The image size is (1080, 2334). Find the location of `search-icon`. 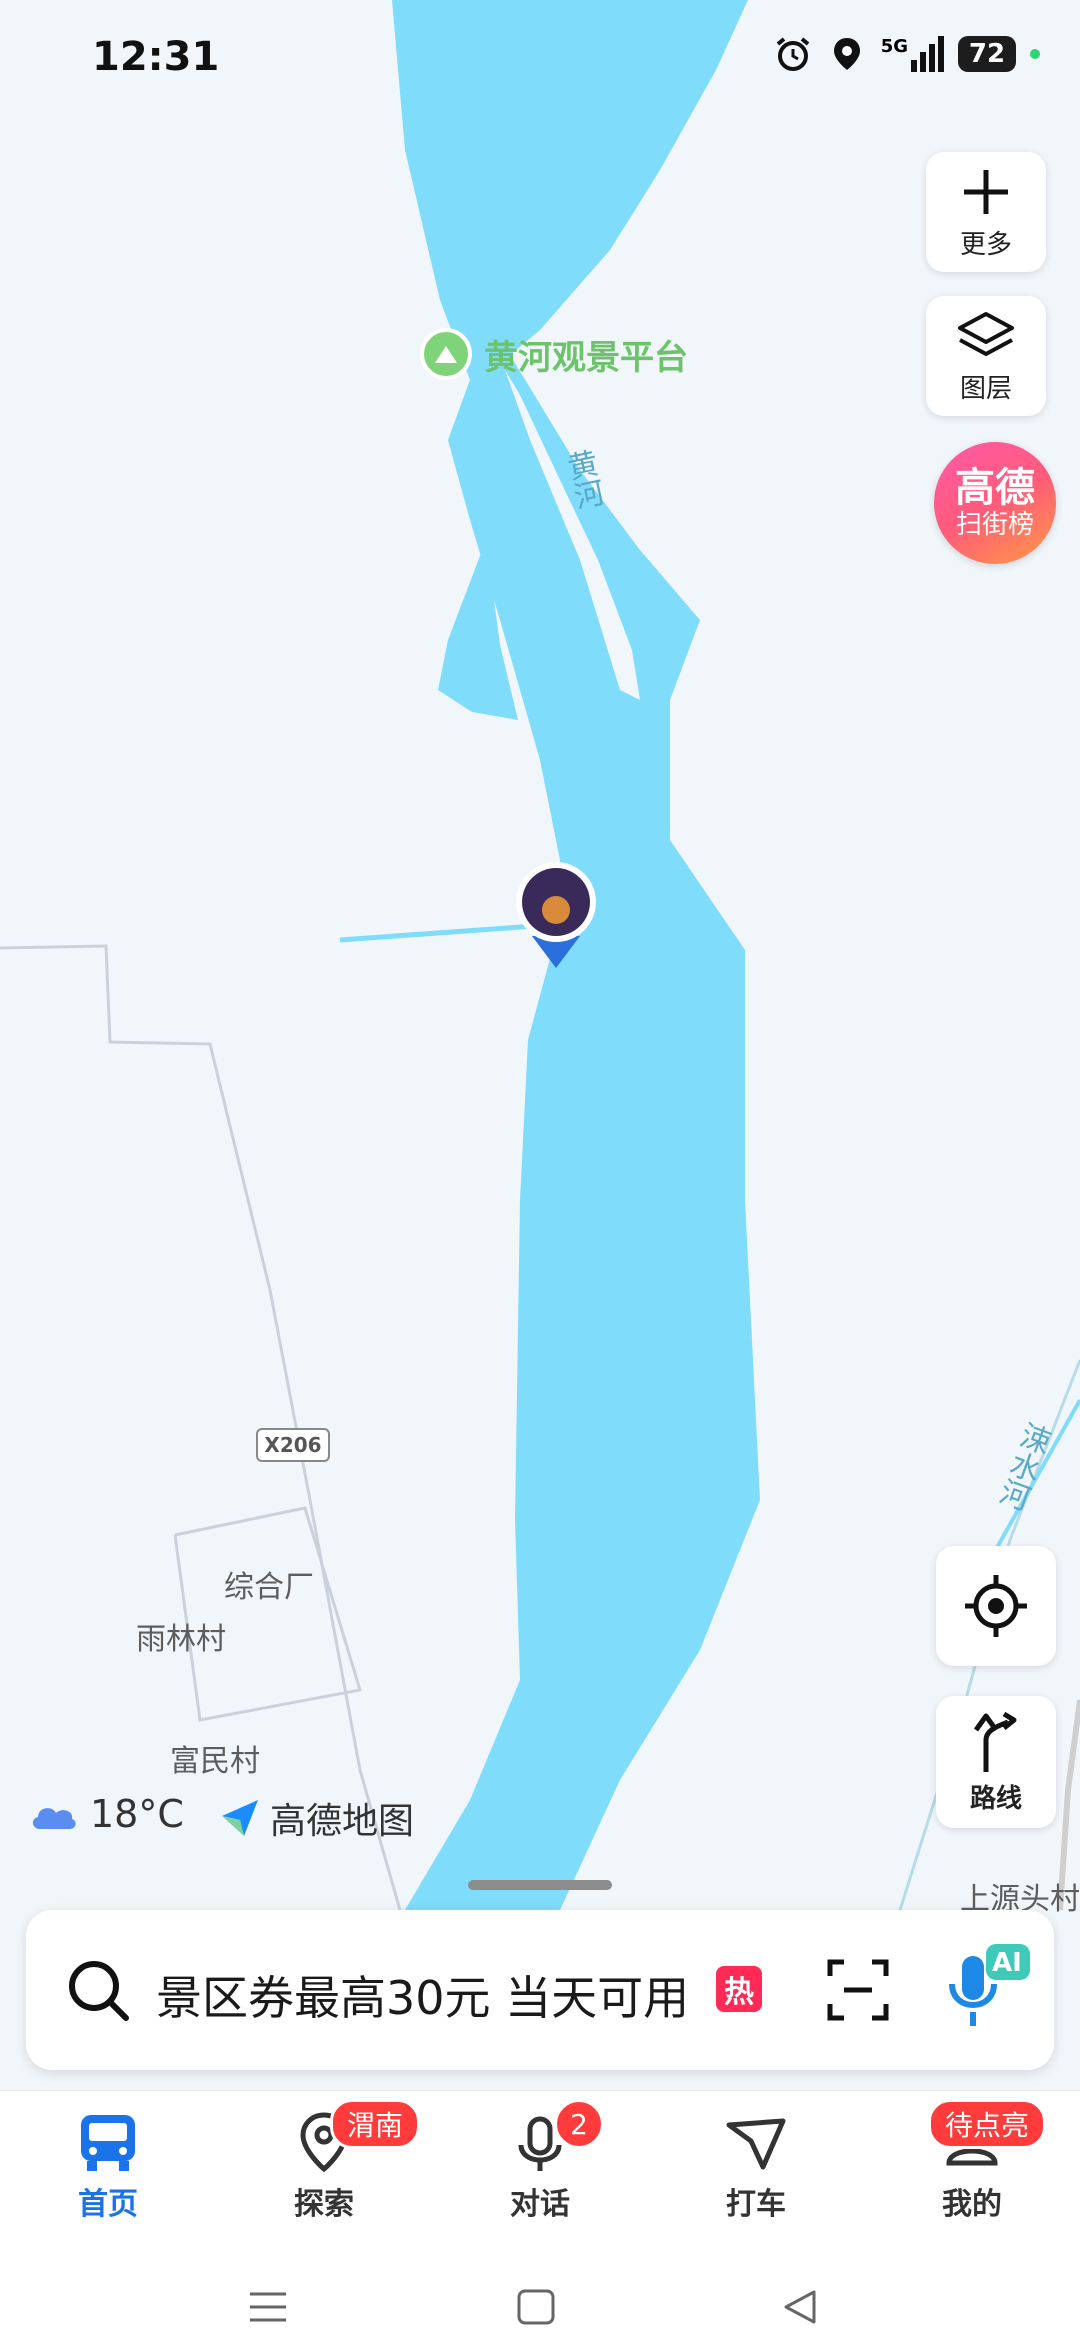

search-icon is located at coordinates (99, 1991).